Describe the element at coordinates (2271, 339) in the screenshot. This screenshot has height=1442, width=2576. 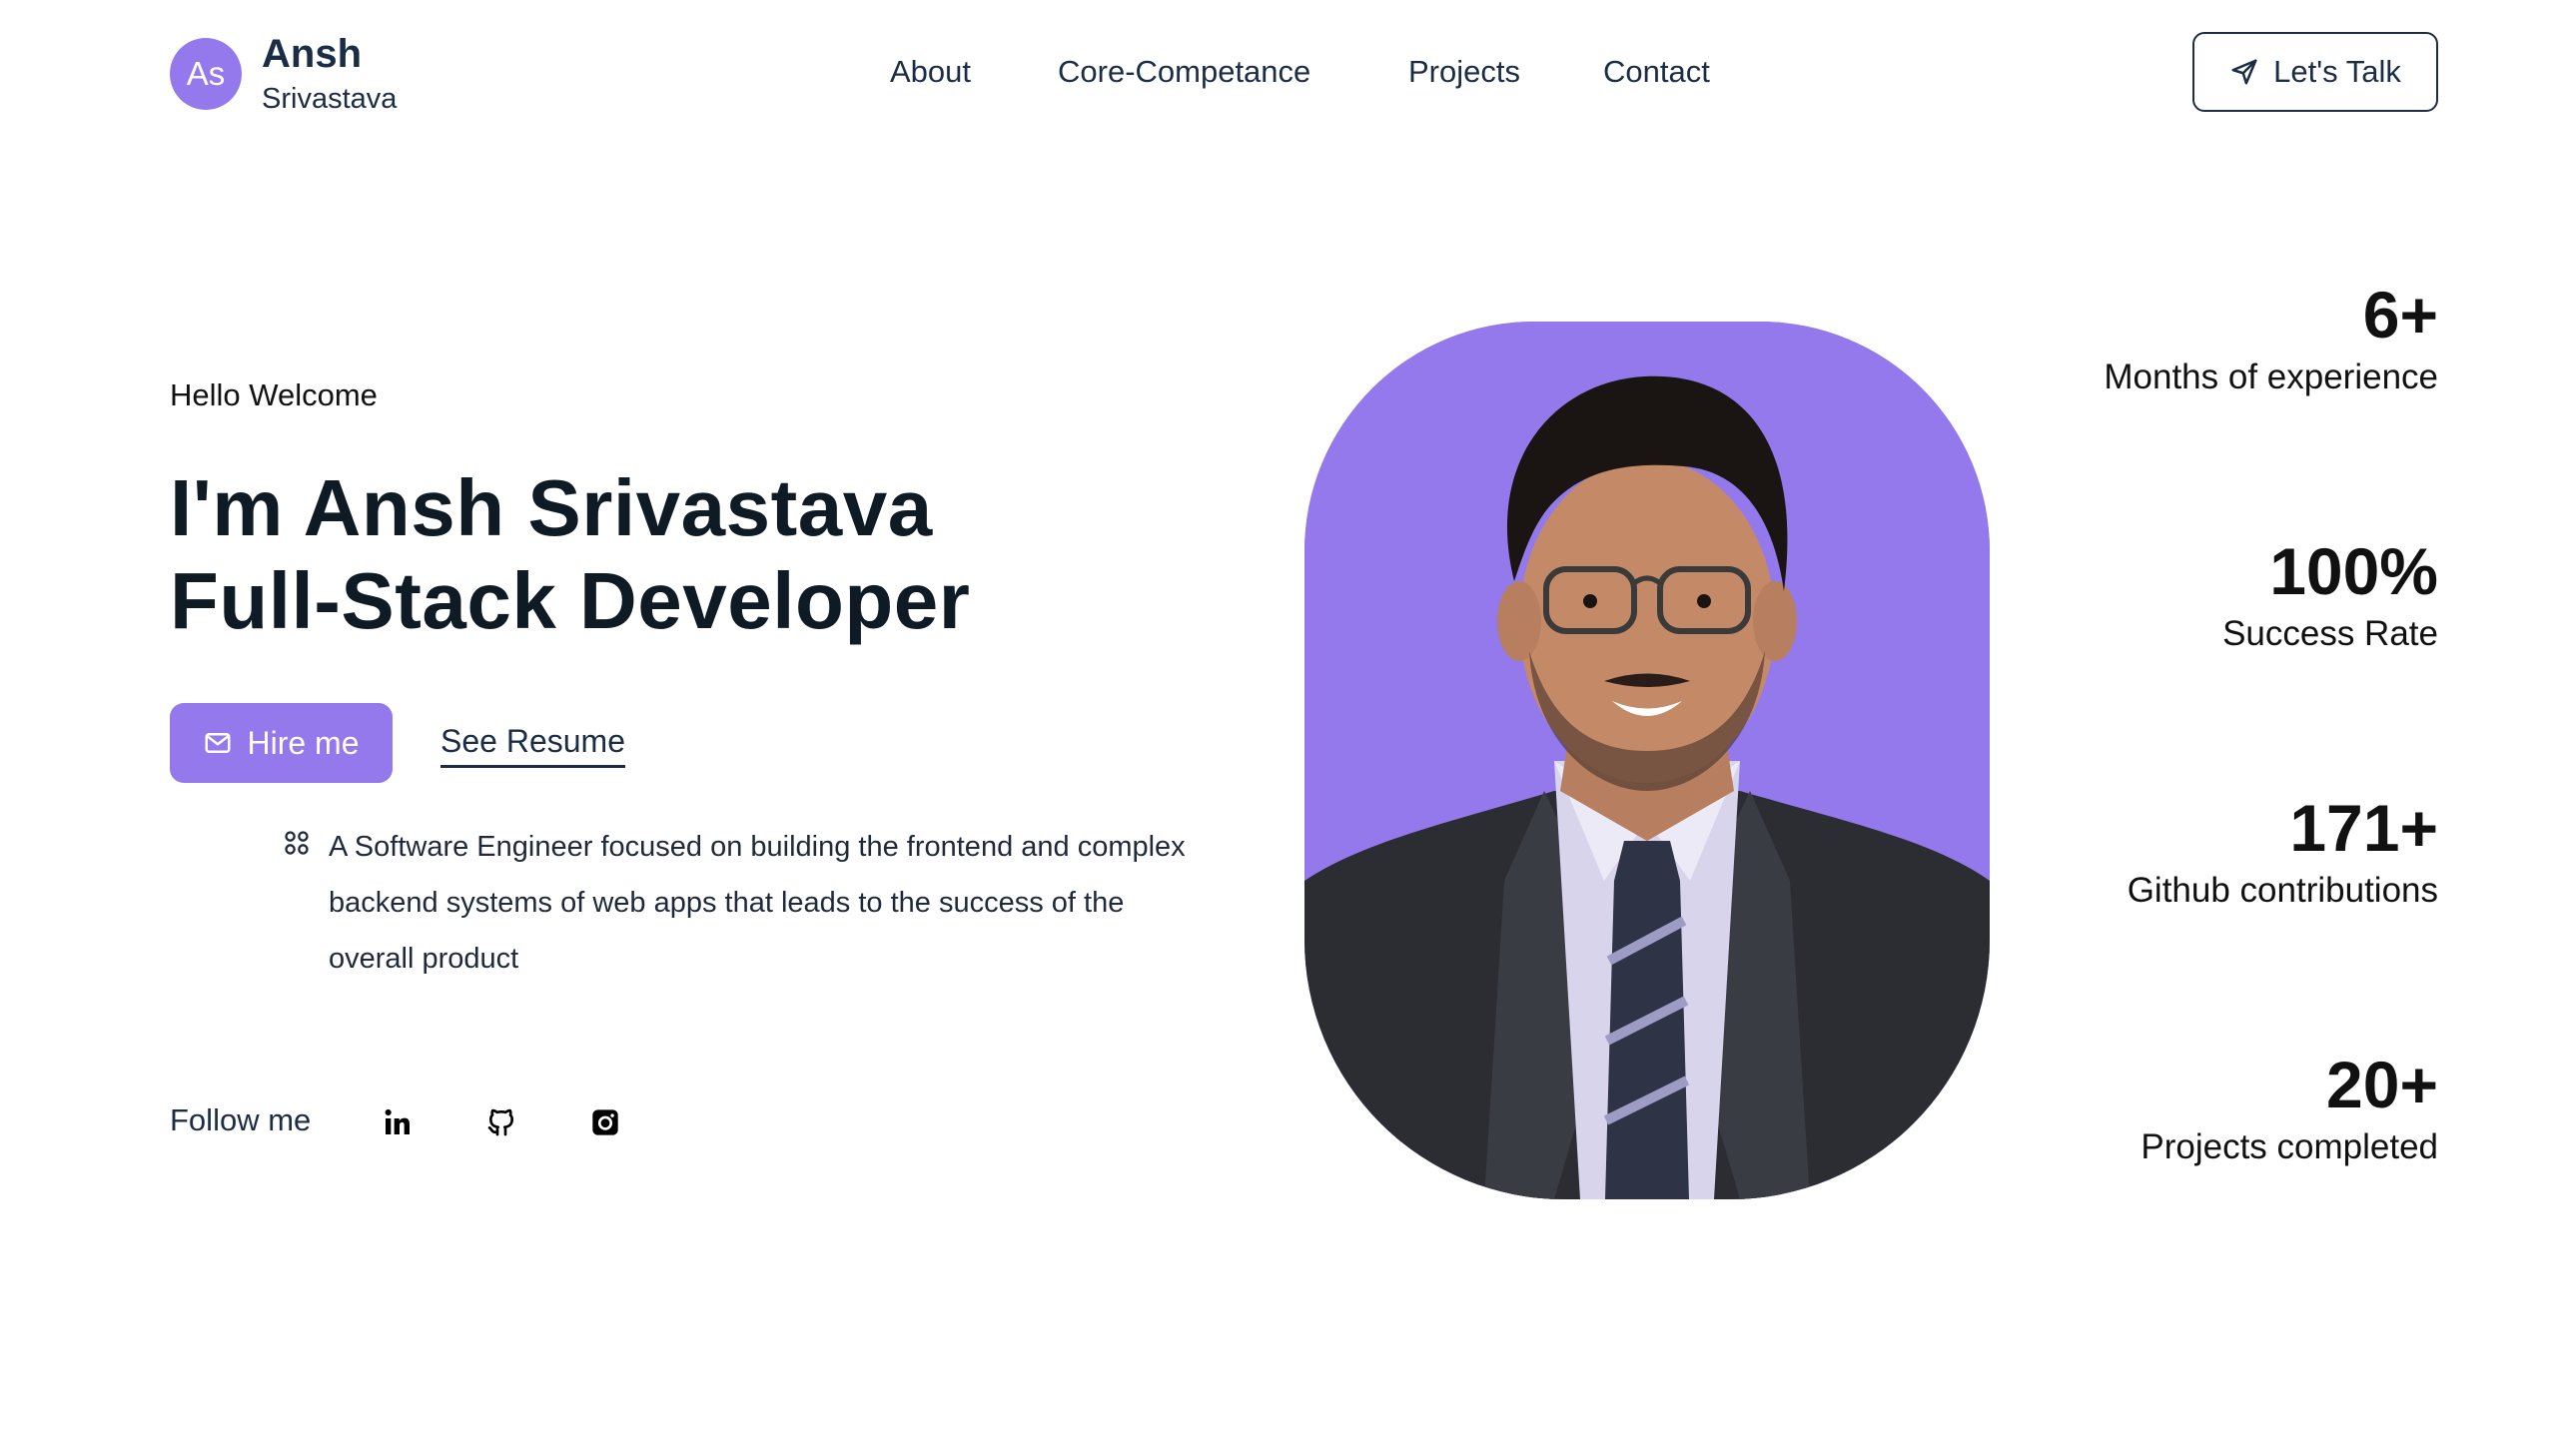
I see `stat-experience: 6+ Months of experience` at that location.